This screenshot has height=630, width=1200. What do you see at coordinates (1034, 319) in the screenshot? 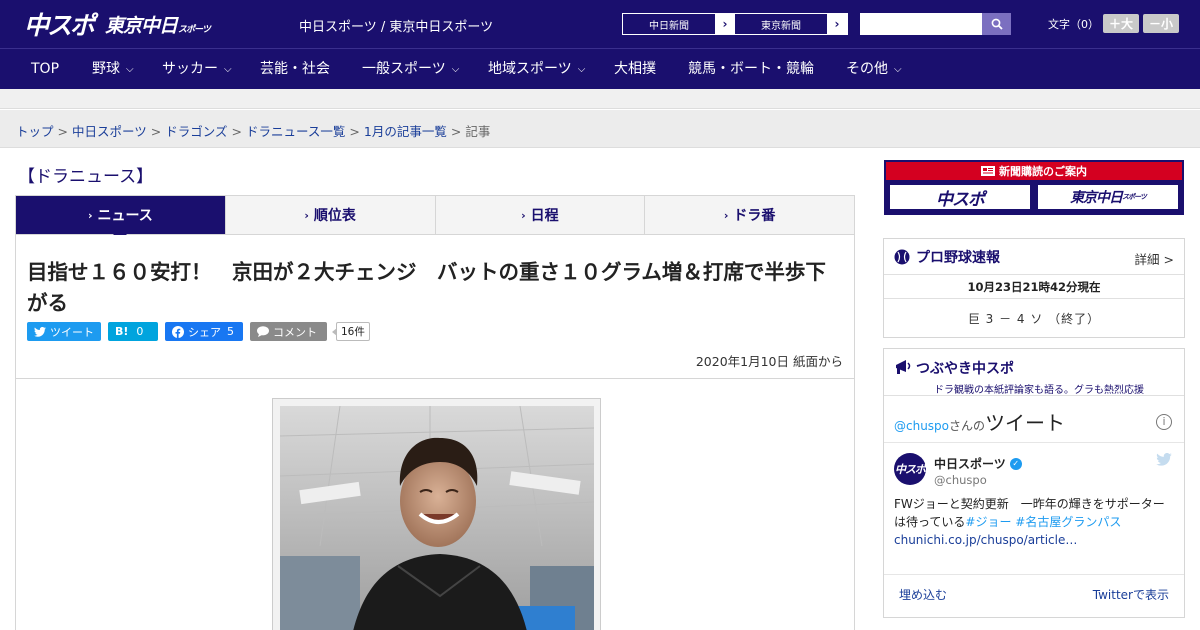
I see `pro-baseball-score: 巨 3 － 4 ソ （終了）` at bounding box center [1034, 319].